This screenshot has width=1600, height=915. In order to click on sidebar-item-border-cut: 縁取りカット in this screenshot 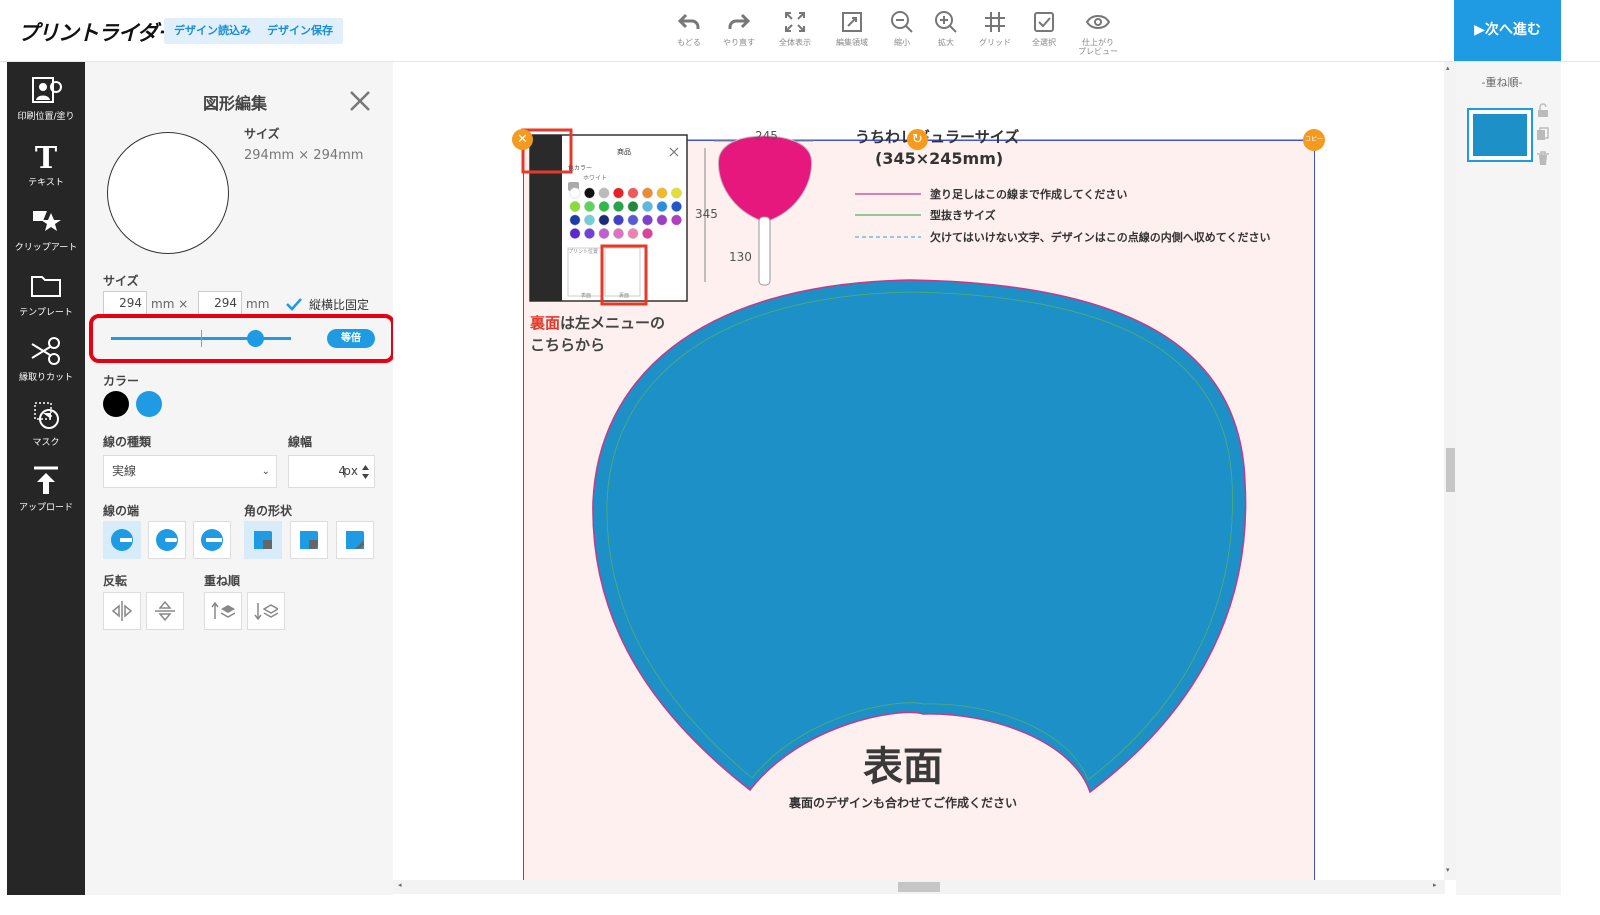, I will do `click(46, 359)`.